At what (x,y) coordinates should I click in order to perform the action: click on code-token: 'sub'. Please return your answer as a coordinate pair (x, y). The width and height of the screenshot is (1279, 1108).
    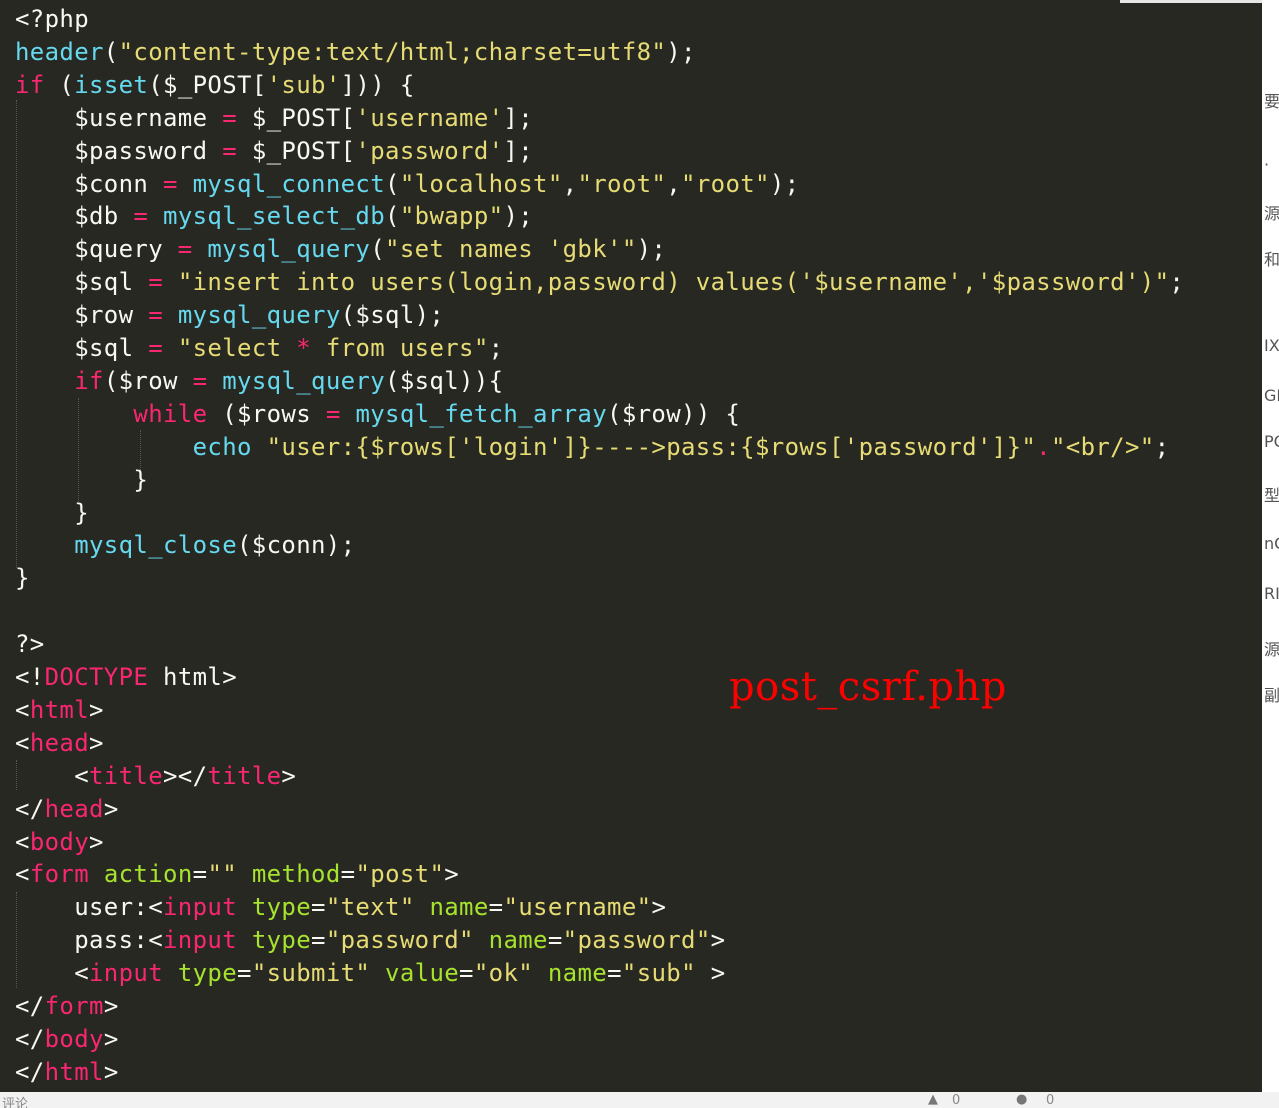
    Looking at the image, I should click on (303, 84).